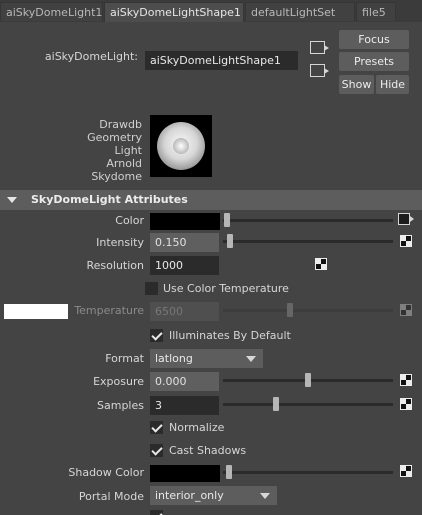  What do you see at coordinates (226, 288) in the screenshot?
I see `use-color-temperature-label: Use Color Temperature` at bounding box center [226, 288].